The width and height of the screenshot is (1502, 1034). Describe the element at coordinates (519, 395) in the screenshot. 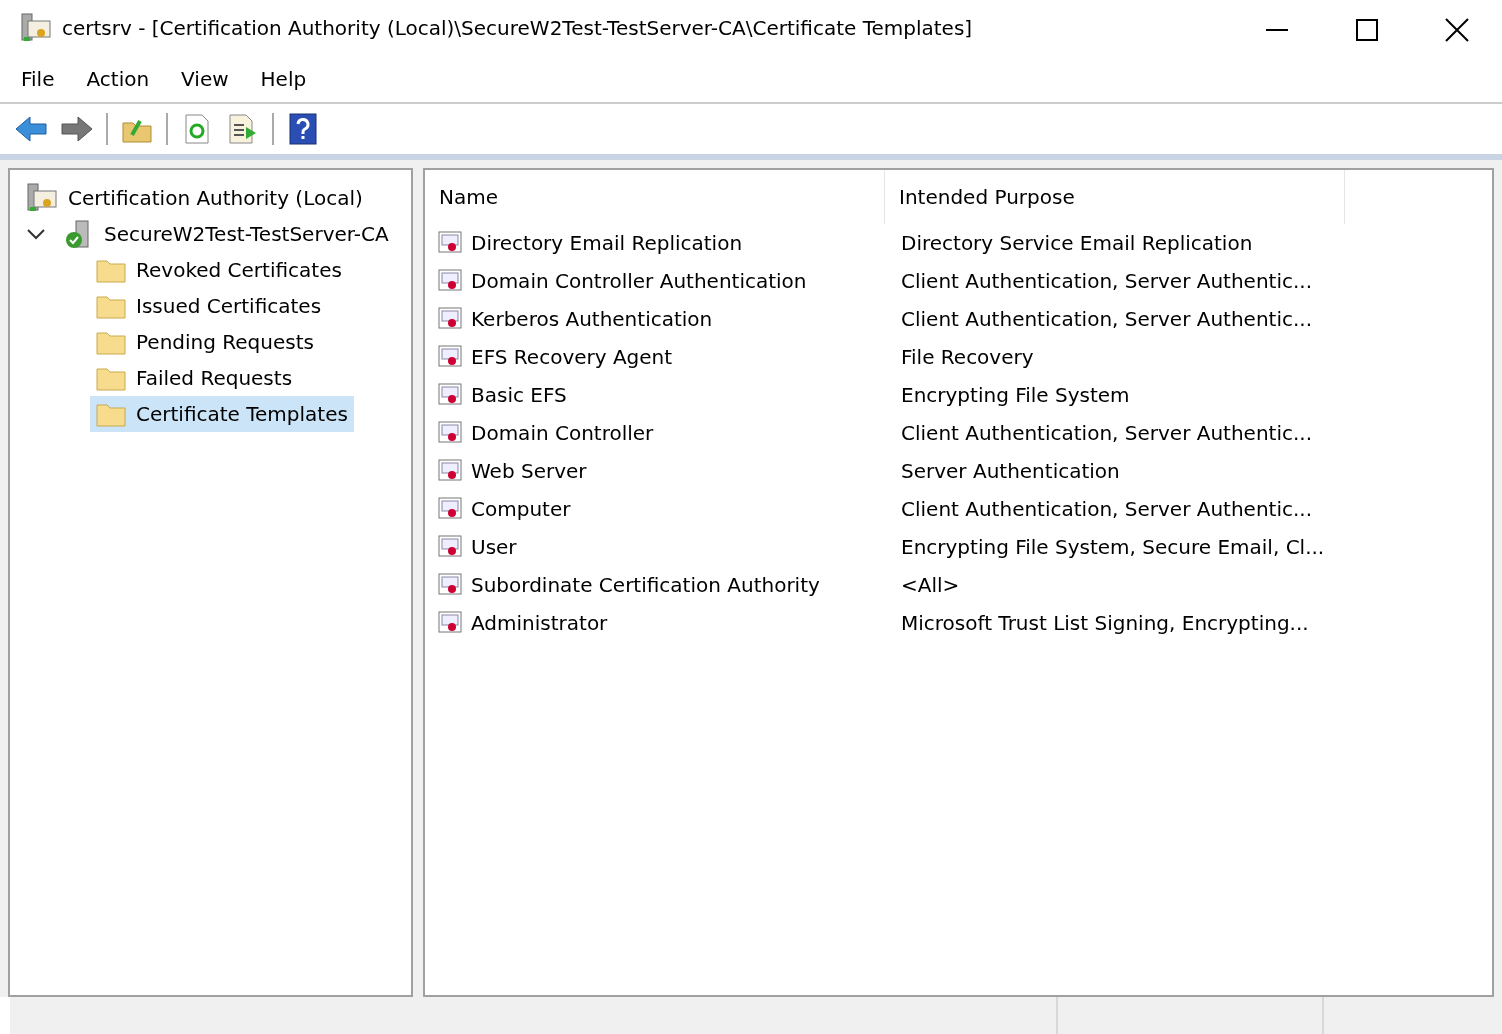

I see `table-cell-text: Basic EFS` at that location.